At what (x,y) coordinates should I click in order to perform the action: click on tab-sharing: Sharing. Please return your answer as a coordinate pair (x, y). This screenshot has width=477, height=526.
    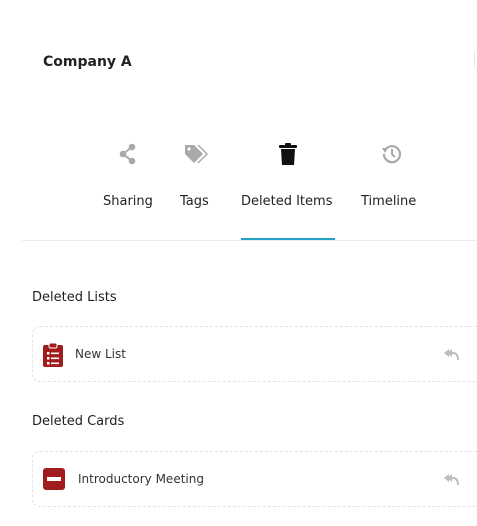
    Looking at the image, I should click on (129, 186).